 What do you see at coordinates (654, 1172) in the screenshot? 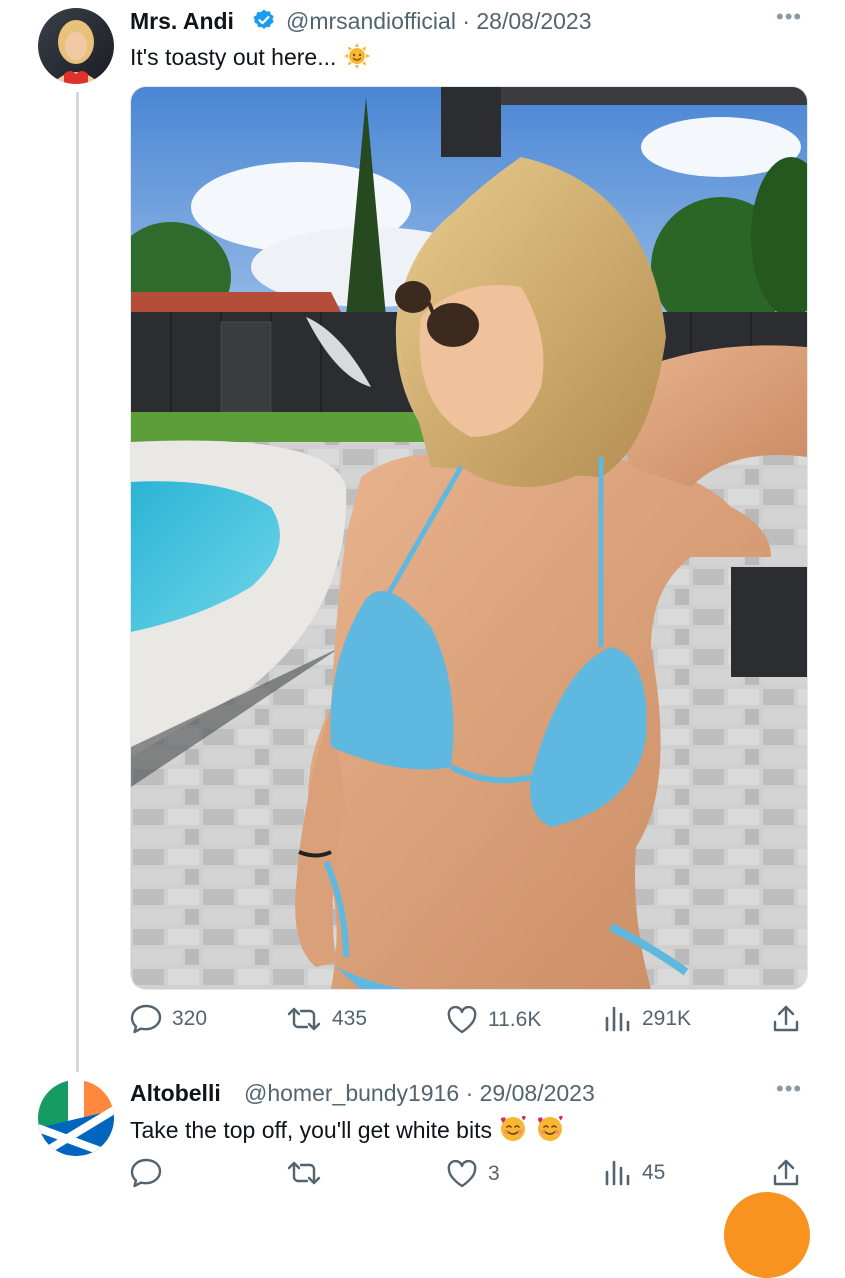
I see `reply-view-count: 45` at bounding box center [654, 1172].